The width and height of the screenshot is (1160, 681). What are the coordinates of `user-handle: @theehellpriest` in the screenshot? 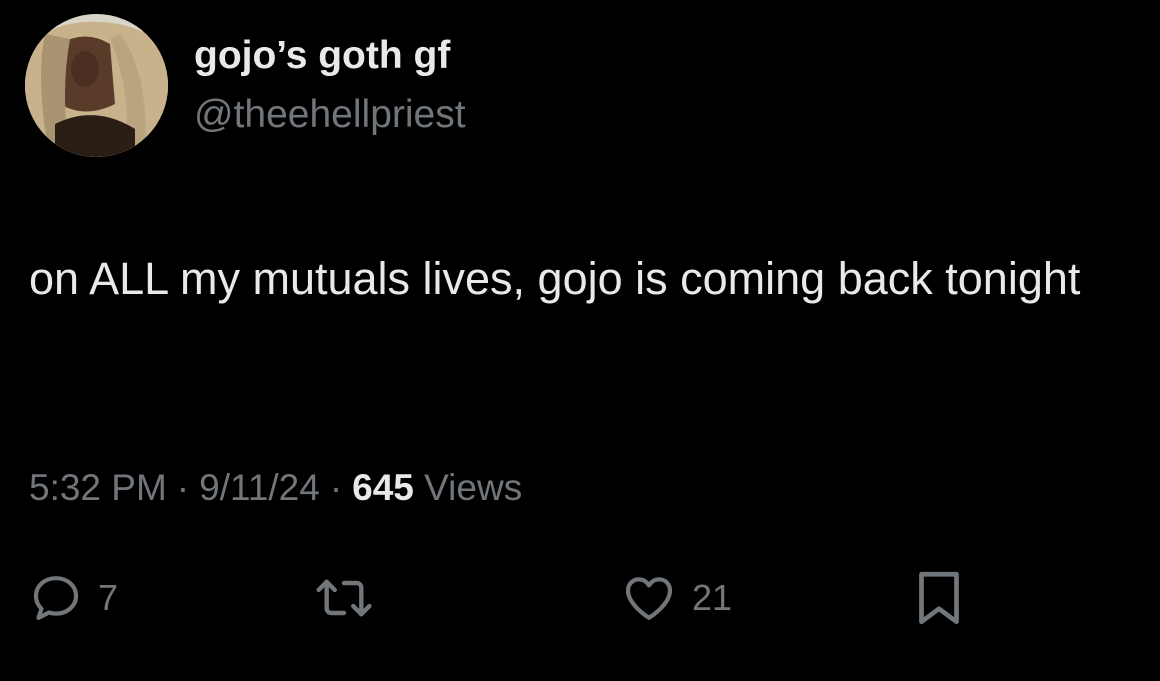 It's located at (330, 115).